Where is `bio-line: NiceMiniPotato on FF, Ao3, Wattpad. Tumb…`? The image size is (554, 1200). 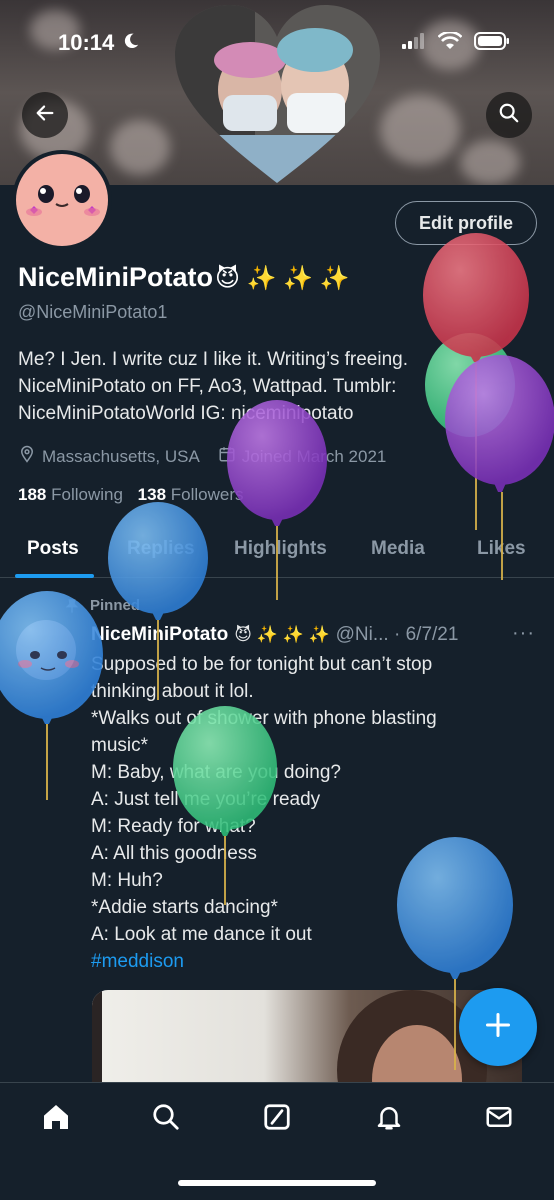 bio-line: NiceMiniPotato on FF, Ao3, Wattpad. Tumb… is located at coordinates (207, 386).